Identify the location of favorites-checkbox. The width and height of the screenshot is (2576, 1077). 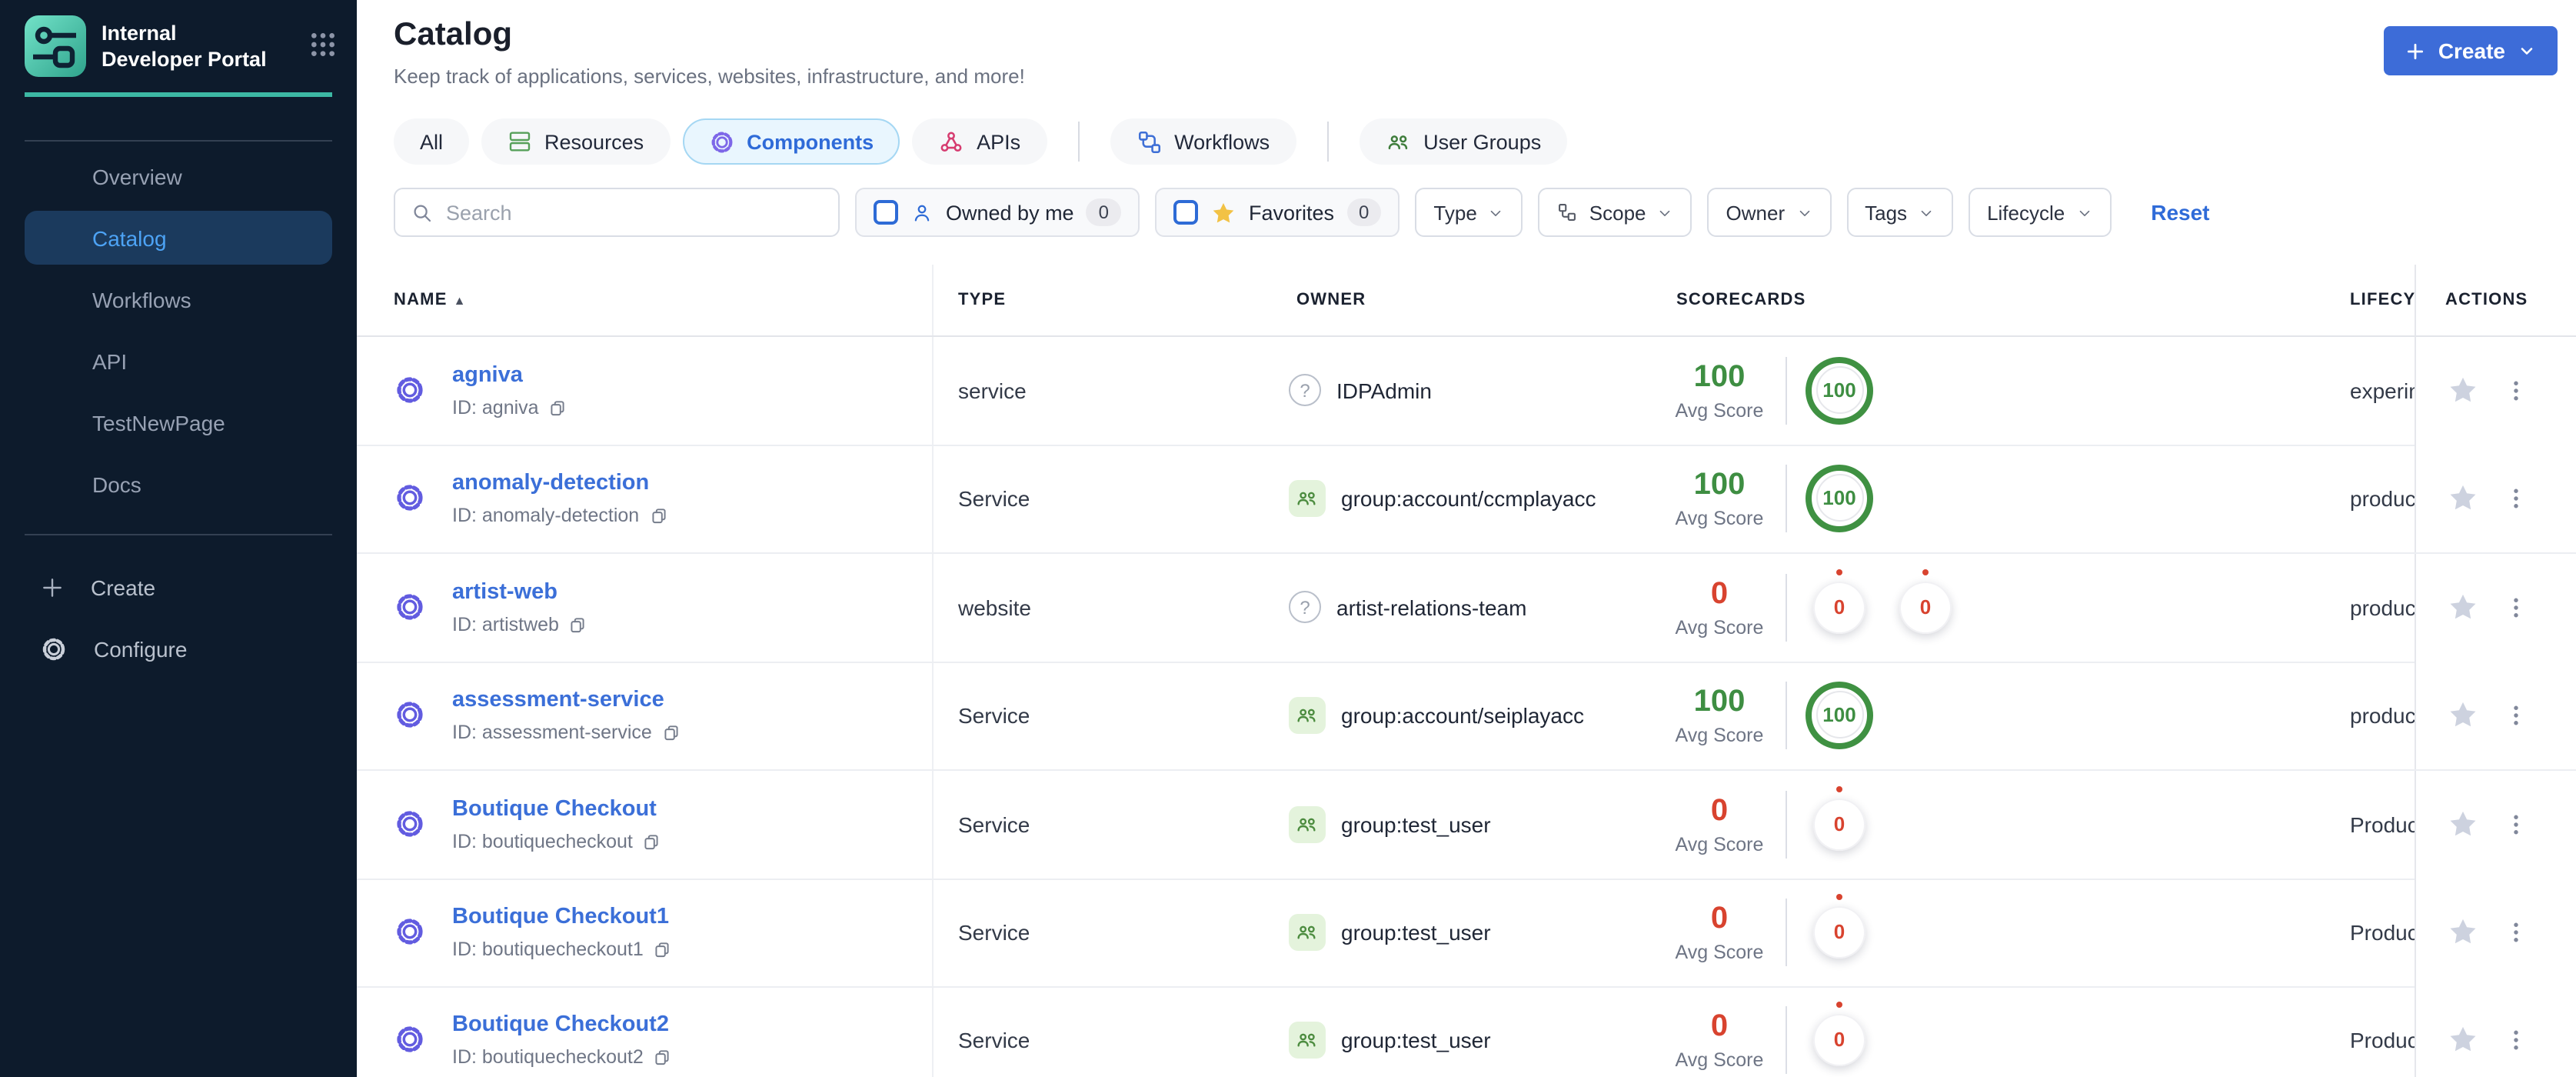
(1185, 212).